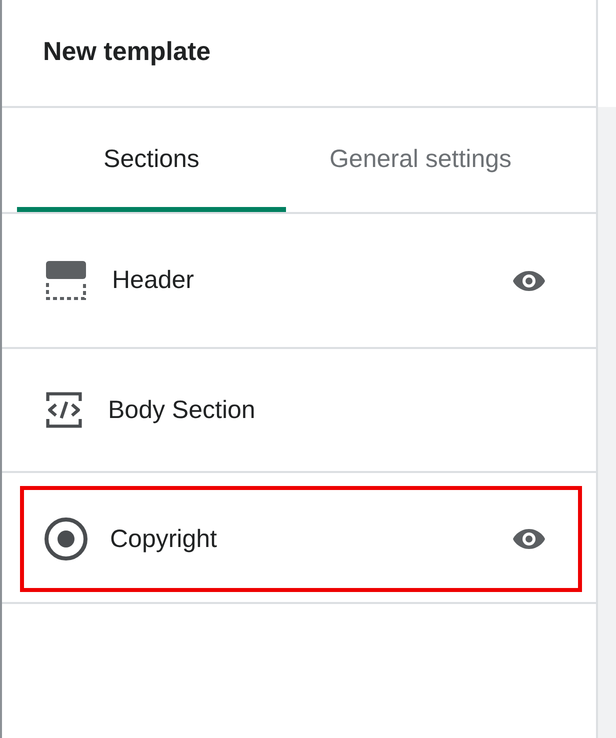 The image size is (616, 738). I want to click on header-layout-icon, so click(66, 280).